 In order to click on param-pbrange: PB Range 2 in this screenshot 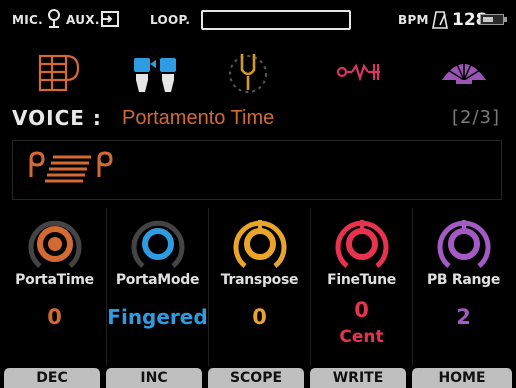, I will do `click(462, 287)`.